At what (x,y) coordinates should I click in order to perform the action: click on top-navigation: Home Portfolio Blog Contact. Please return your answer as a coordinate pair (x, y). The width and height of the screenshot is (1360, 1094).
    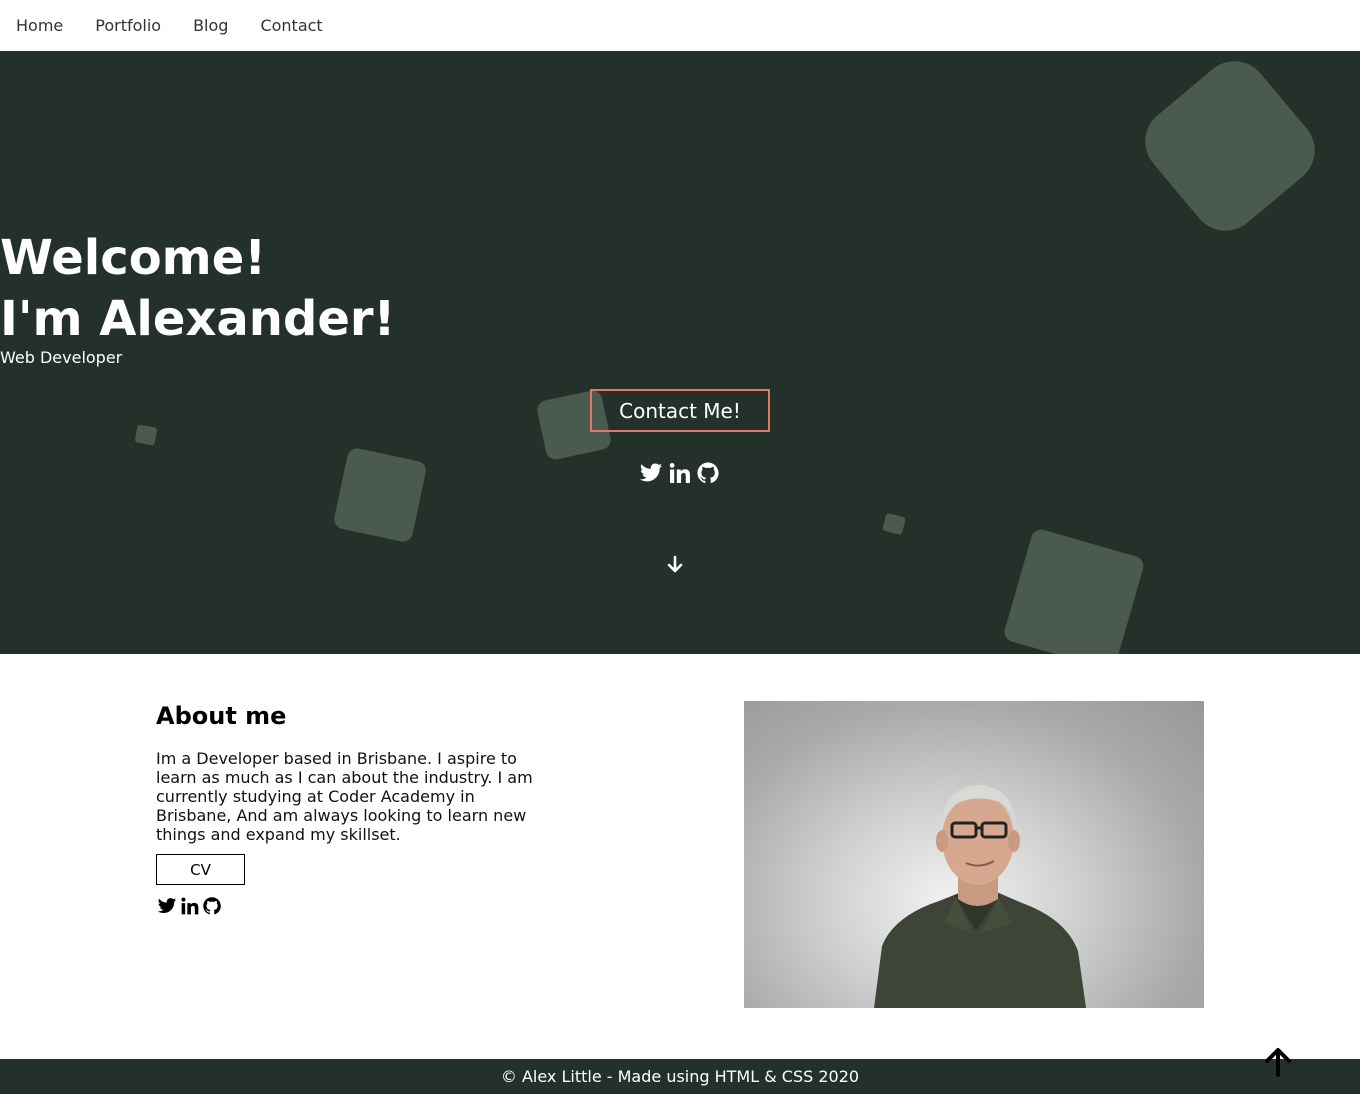
    Looking at the image, I should click on (680, 25).